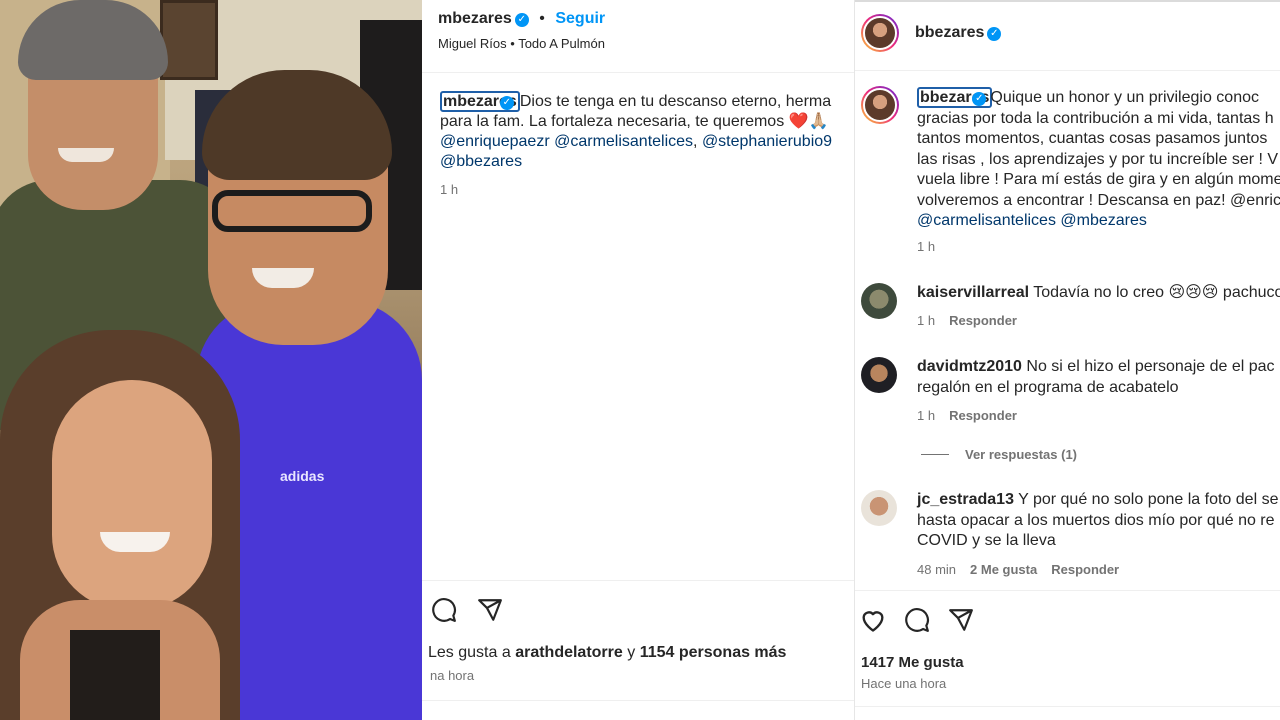 Image resolution: width=1280 pixels, height=720 pixels. I want to click on view-replies-button: Ver respuestas (1), so click(999, 454).